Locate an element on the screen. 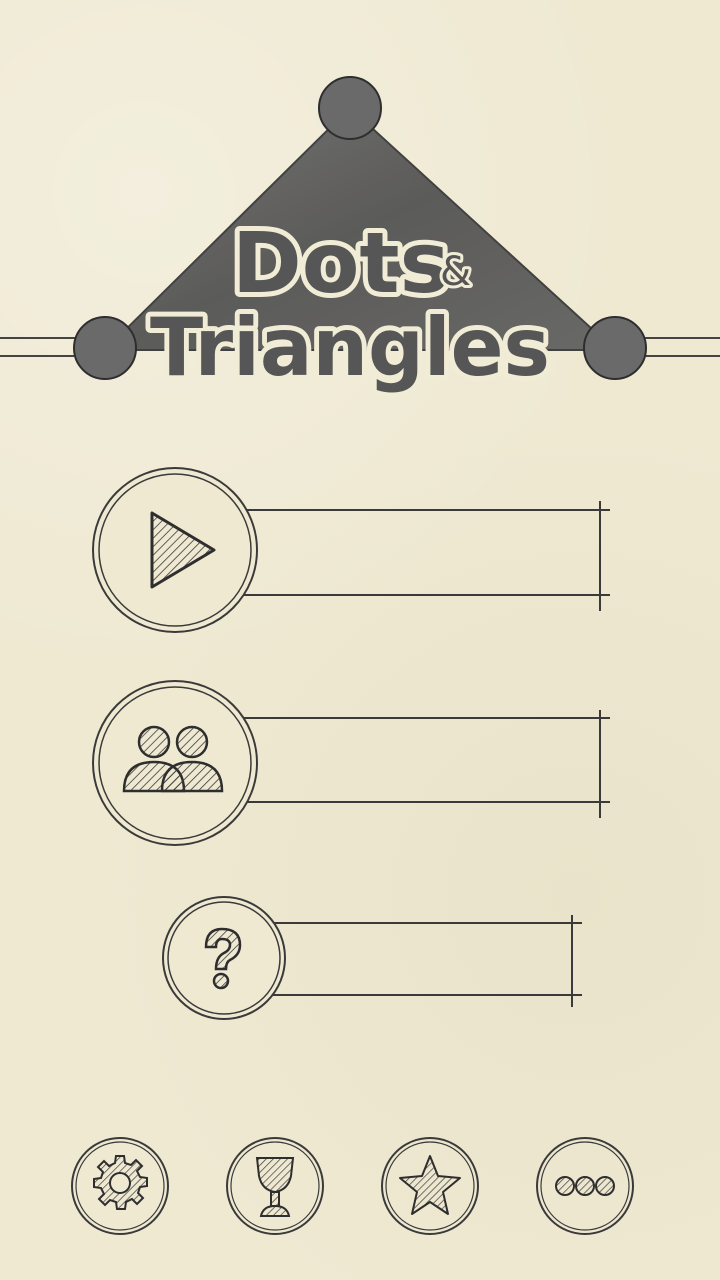  logo-title-triangles: Triangles is located at coordinates (350, 347).